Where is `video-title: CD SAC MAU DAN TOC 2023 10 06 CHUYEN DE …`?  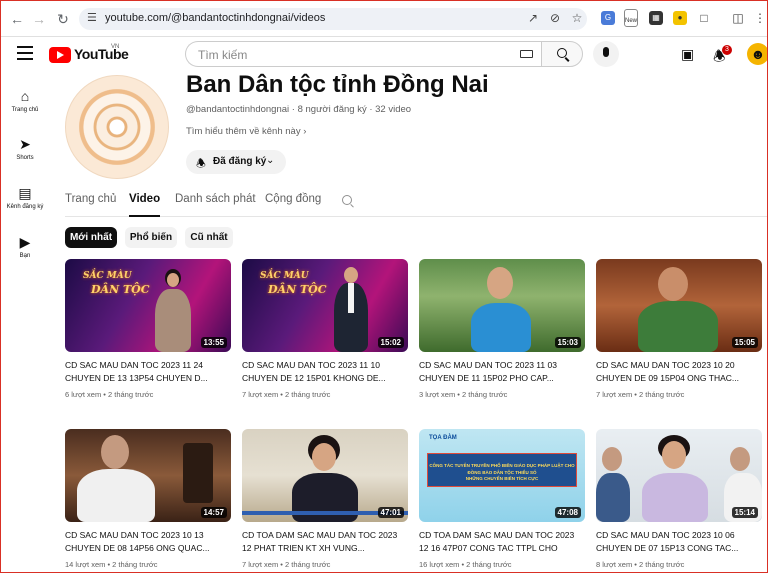
video-title: CD SAC MAU DAN TOC 2023 10 06 CHUYEN DE … is located at coordinates (679, 542).